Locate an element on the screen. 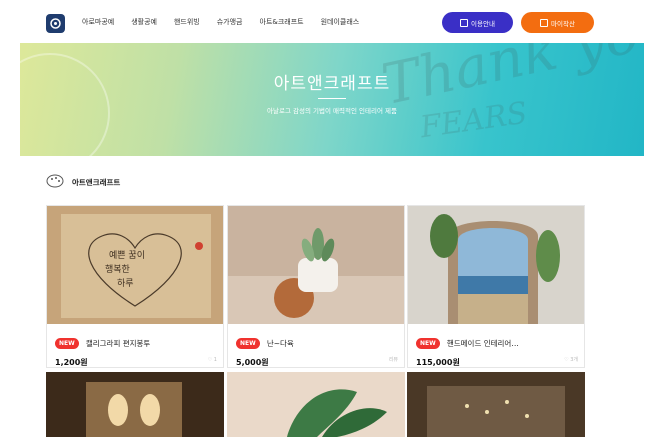  guide-button-label: 이용안내 is located at coordinates (483, 23).